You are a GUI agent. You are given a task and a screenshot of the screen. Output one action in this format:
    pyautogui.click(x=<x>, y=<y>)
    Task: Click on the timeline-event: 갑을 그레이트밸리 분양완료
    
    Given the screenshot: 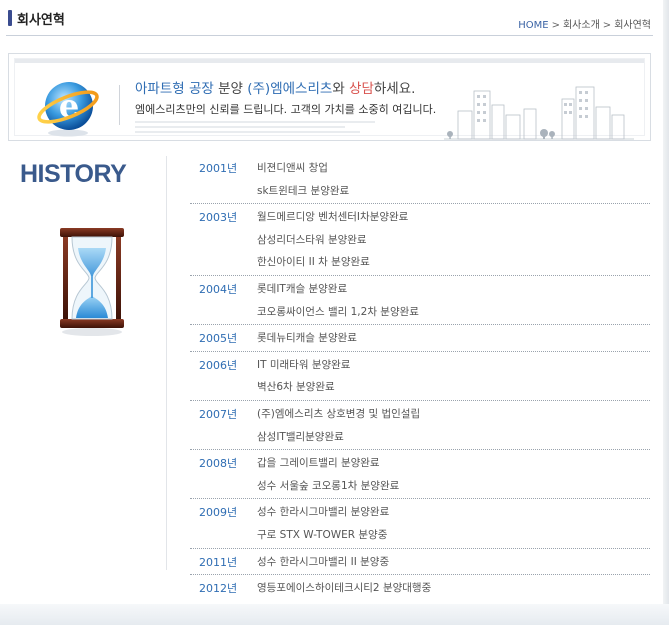 What is the action you would take?
    pyautogui.click(x=318, y=463)
    